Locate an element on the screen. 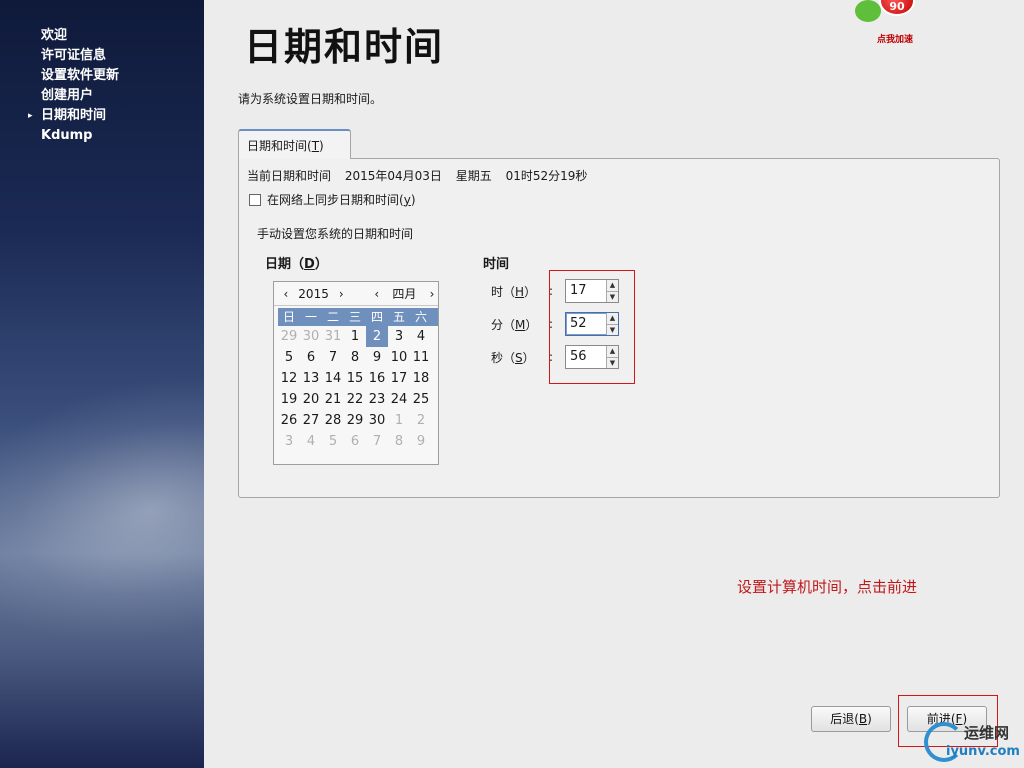 This screenshot has width=1024, height=768. calendar-day: 13 is located at coordinates (311, 378).